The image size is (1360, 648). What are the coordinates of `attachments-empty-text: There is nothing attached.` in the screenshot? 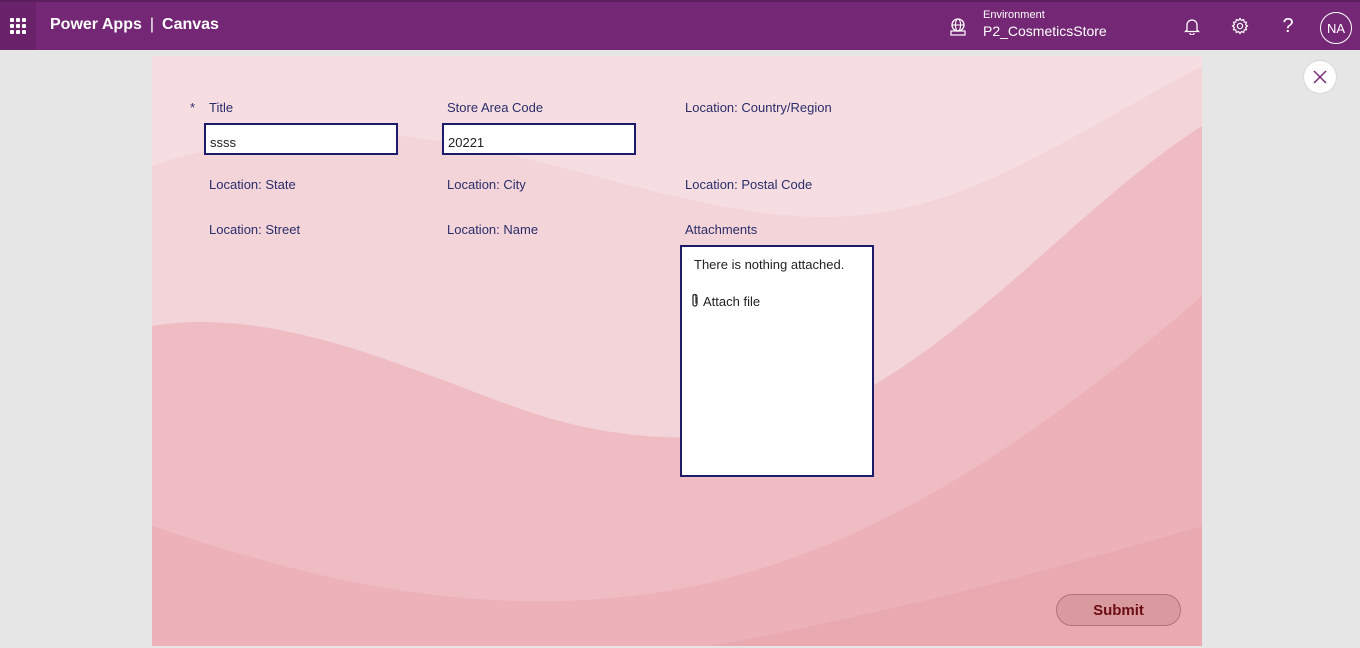 It's located at (769, 264).